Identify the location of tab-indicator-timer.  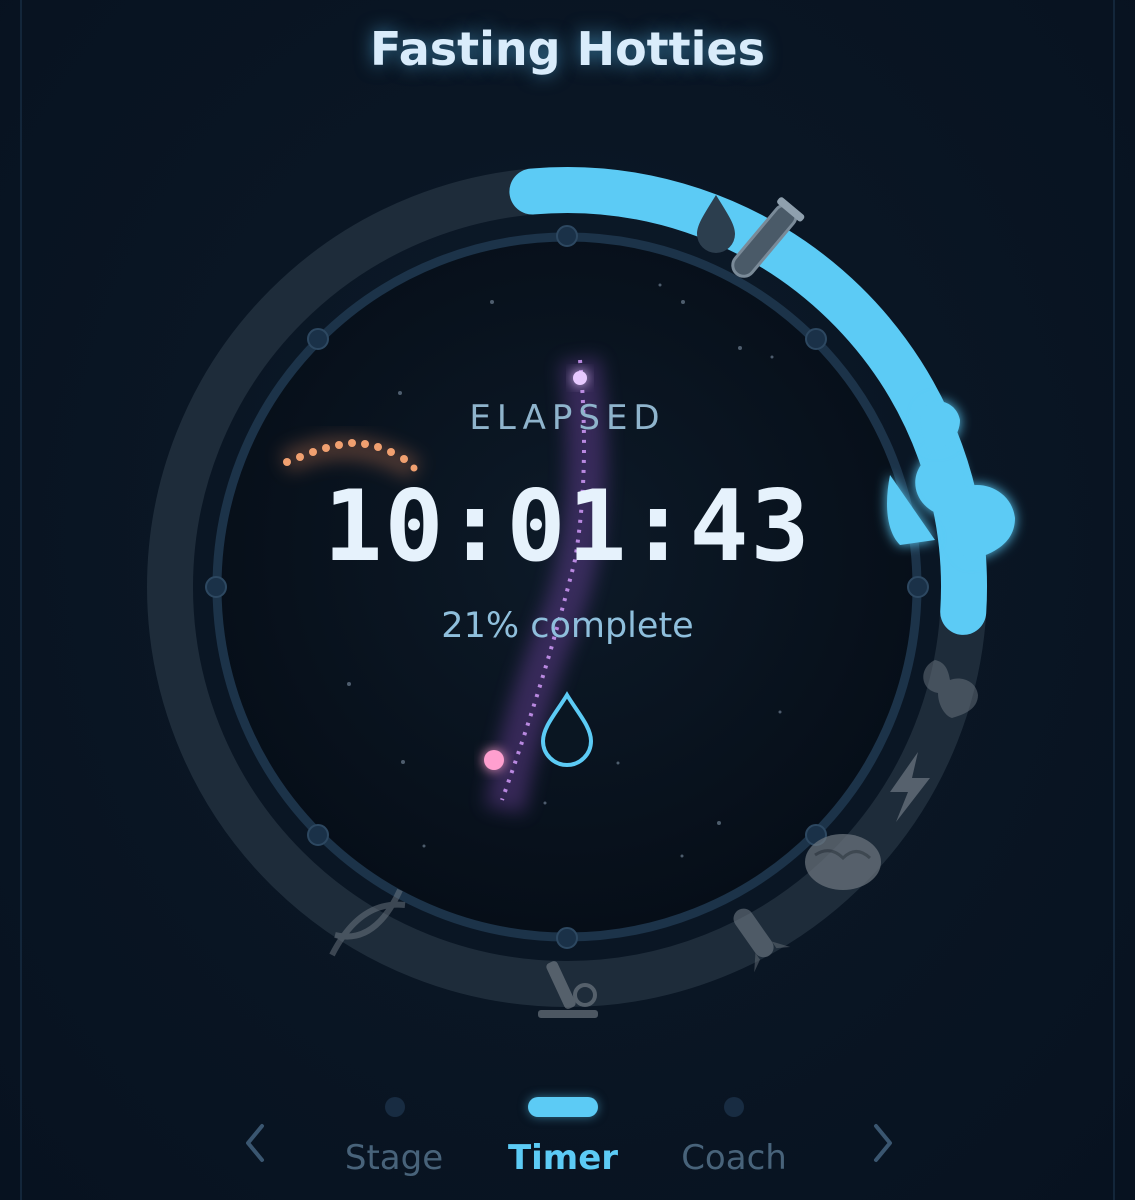
(563, 1107).